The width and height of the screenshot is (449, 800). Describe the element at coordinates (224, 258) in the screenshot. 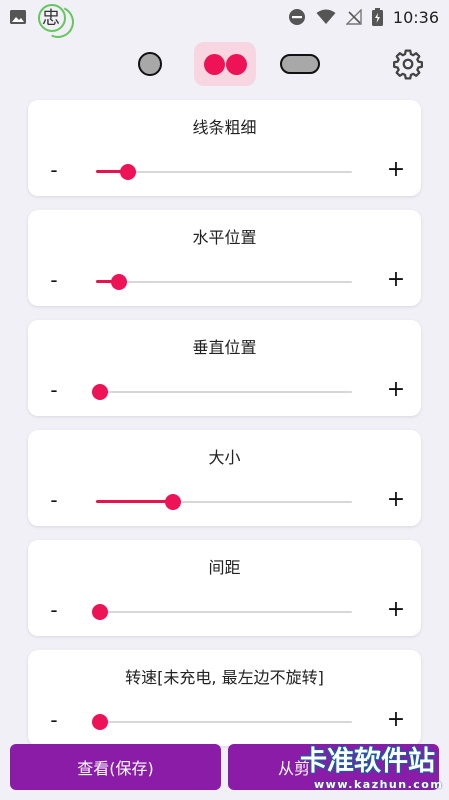

I see `card-horizontal-position: 水平位置 - +` at that location.